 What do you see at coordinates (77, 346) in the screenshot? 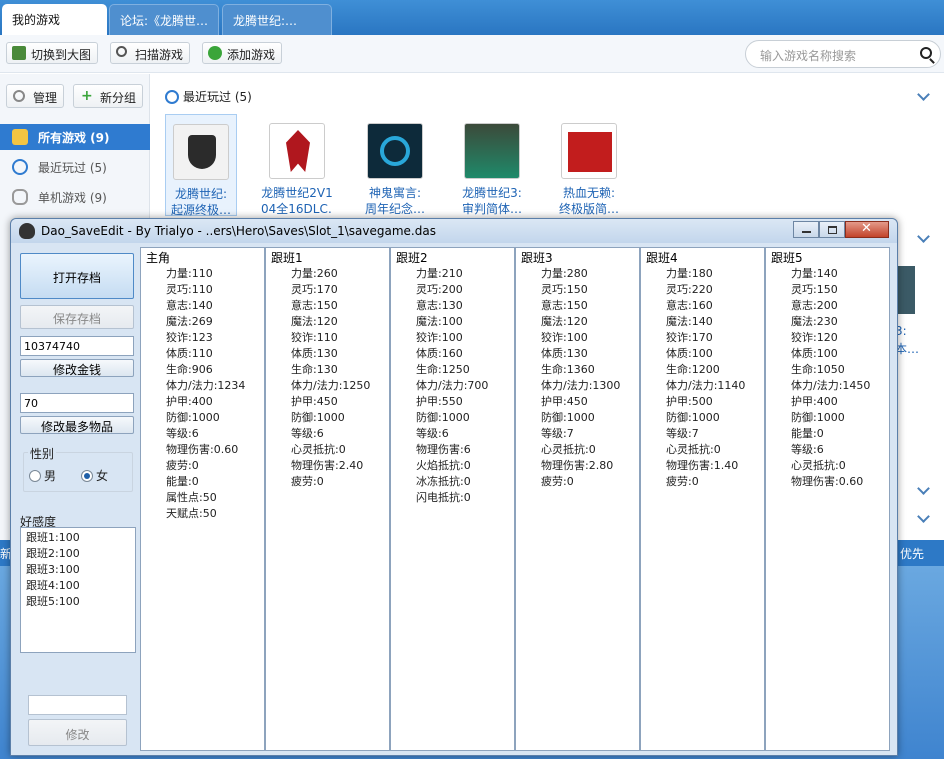
I see `money-input` at bounding box center [77, 346].